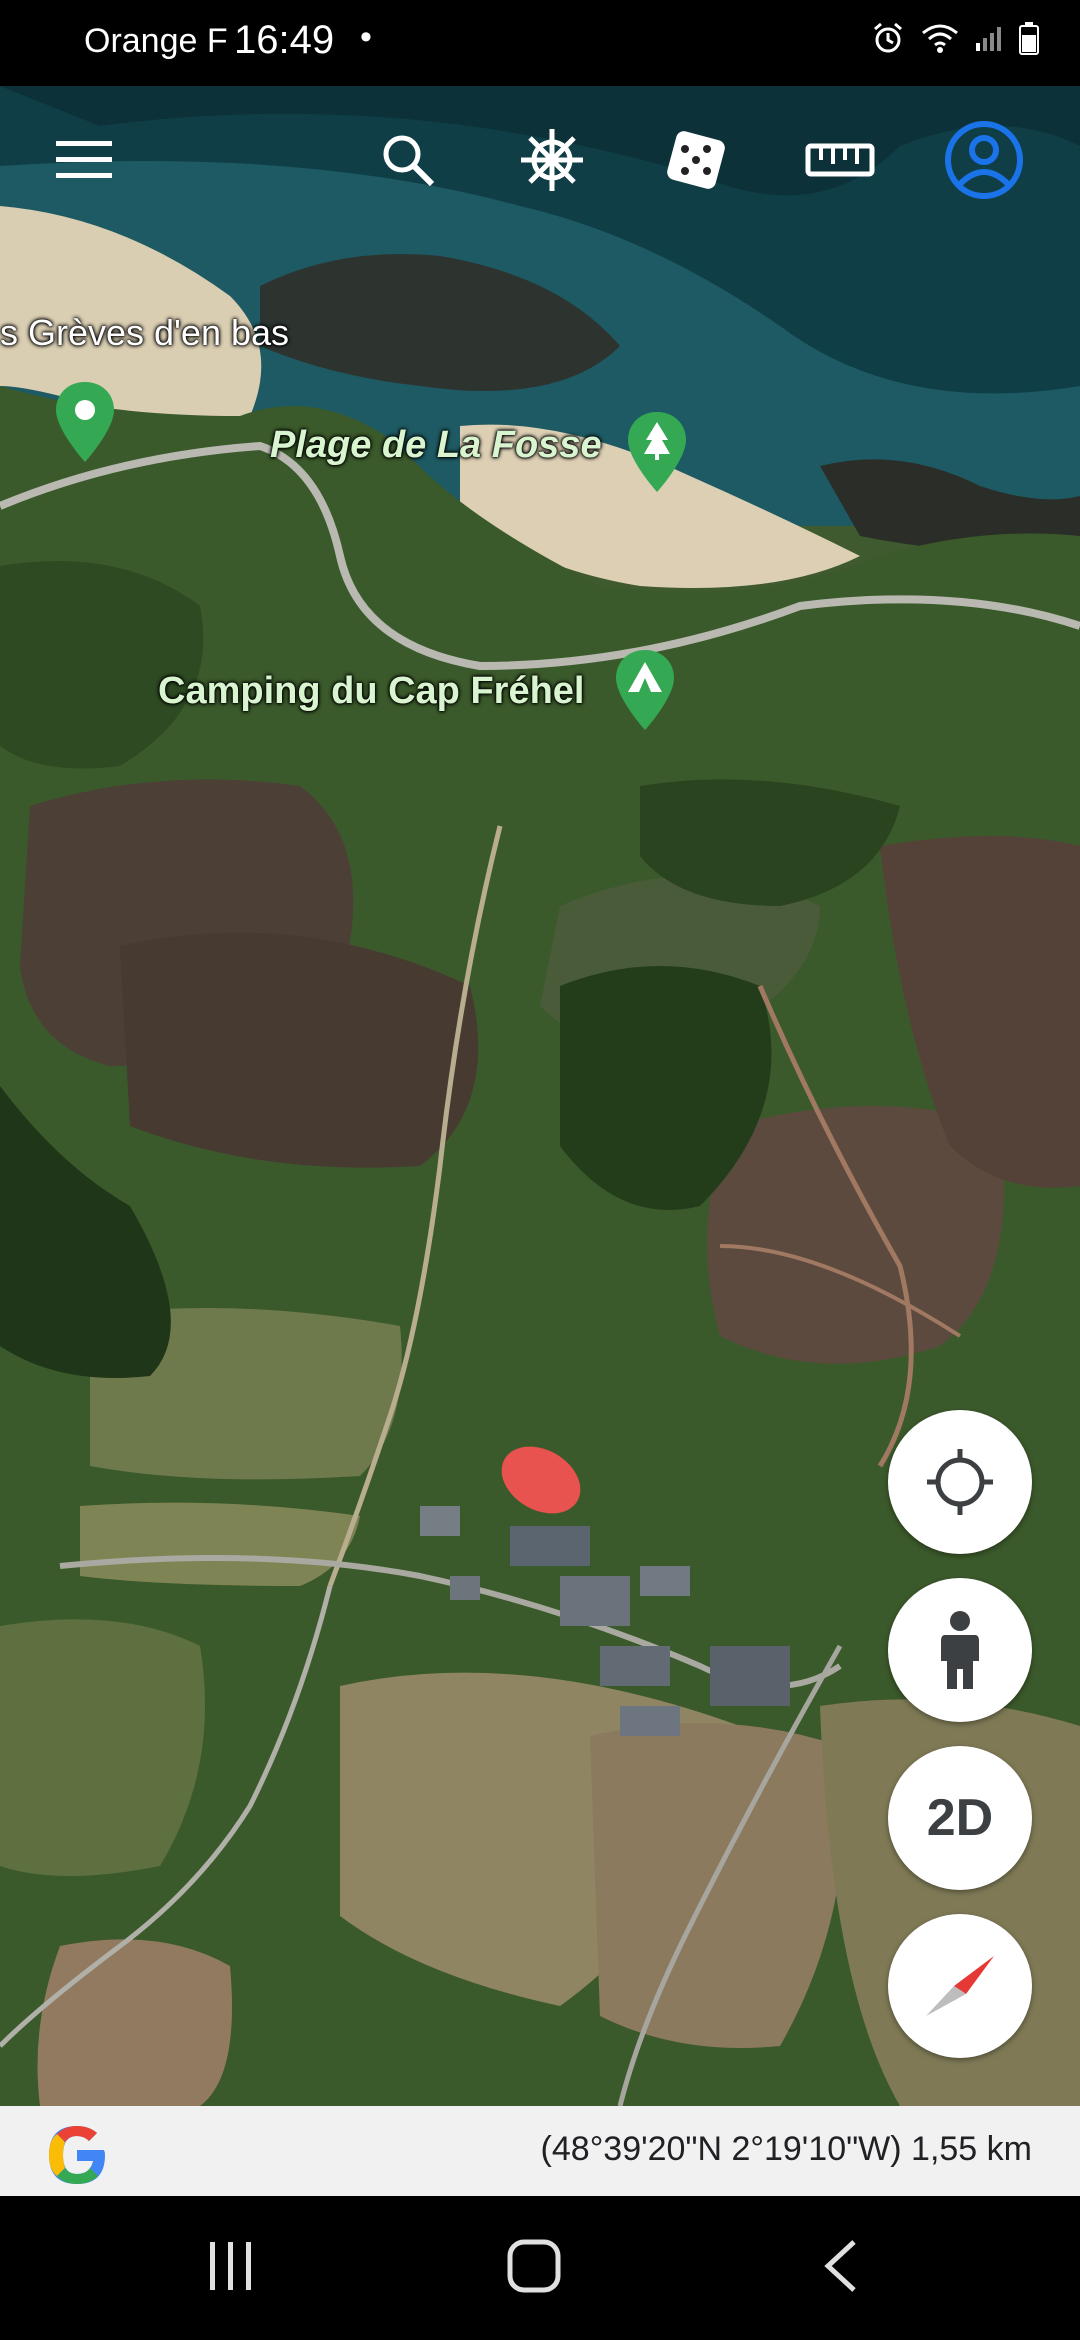  Describe the element at coordinates (940, 40) in the screenshot. I see `wifi-icon` at that location.